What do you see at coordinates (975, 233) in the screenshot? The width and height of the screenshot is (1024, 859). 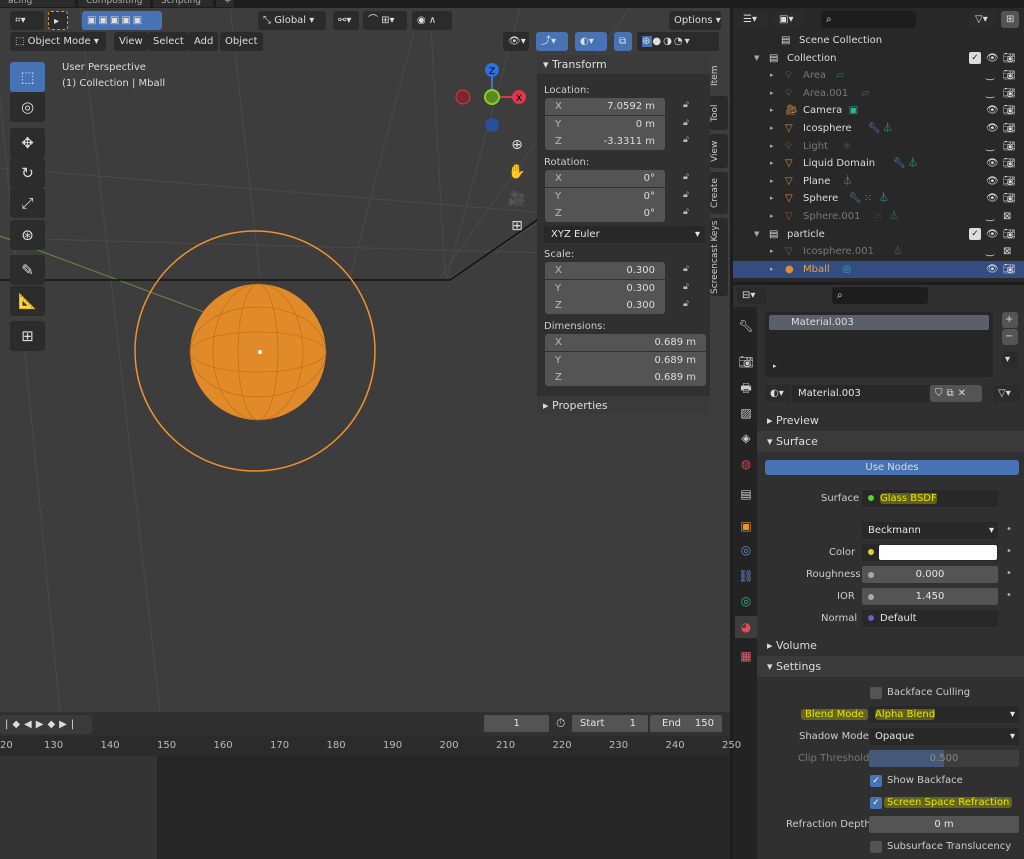 I see `exclude-checkbox: ✓` at bounding box center [975, 233].